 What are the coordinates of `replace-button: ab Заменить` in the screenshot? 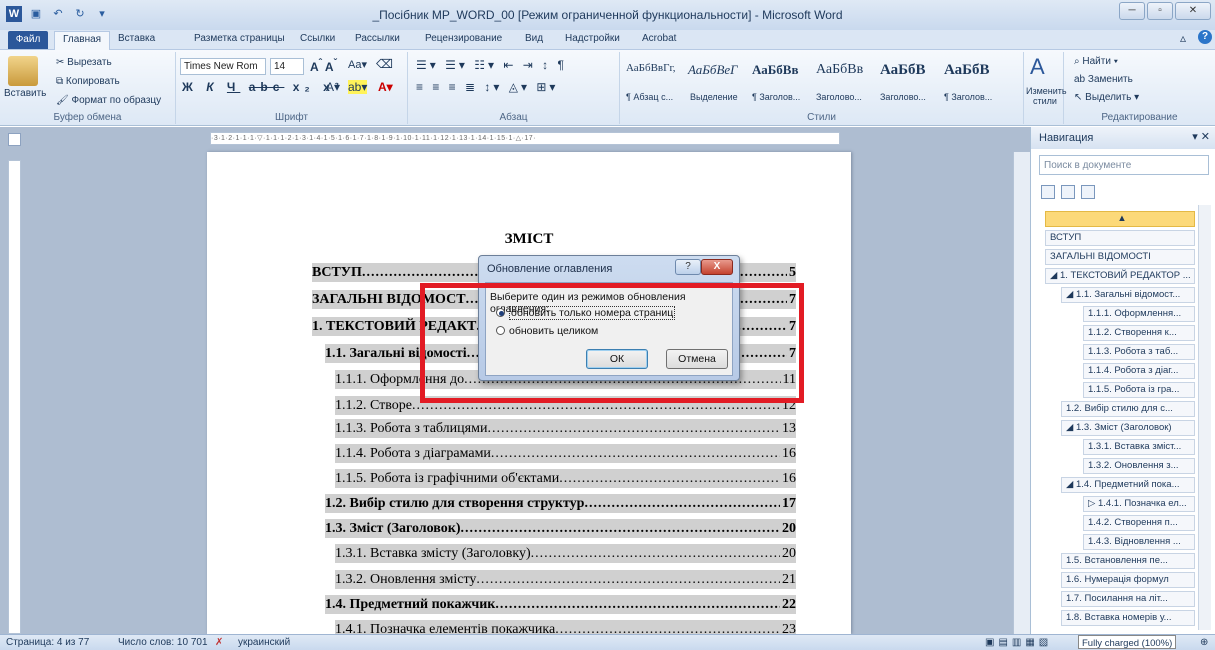 It's located at (1103, 79).